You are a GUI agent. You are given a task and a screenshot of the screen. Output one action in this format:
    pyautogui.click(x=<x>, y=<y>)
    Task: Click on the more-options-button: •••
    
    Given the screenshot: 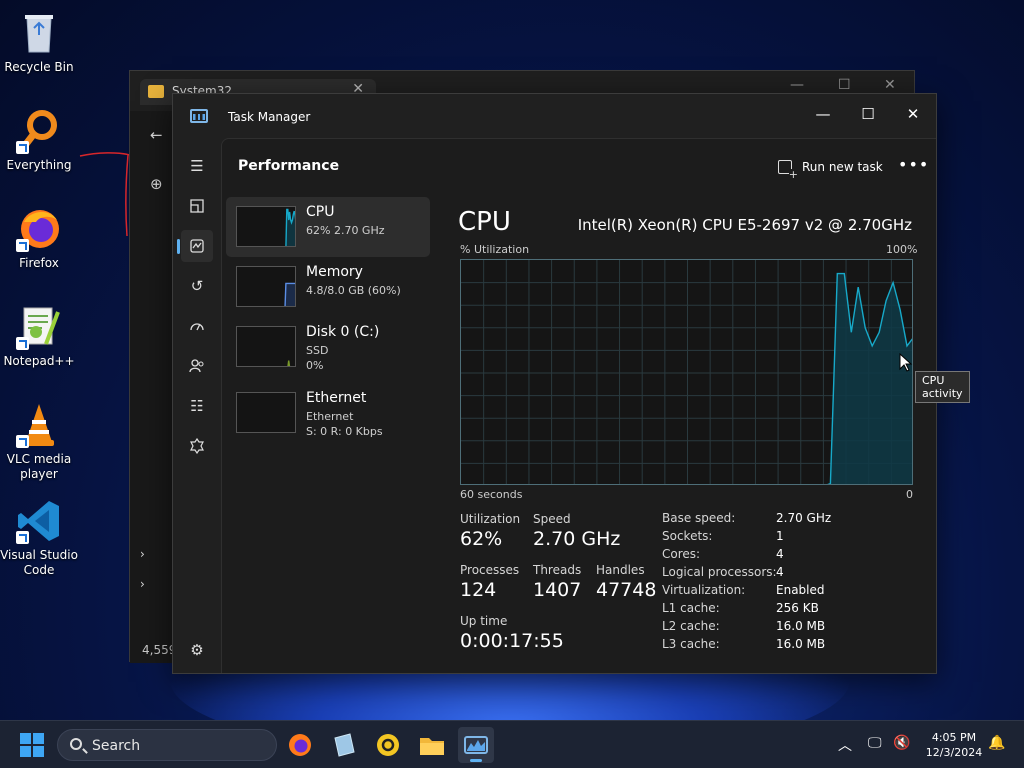 What is the action you would take?
    pyautogui.click(x=913, y=167)
    